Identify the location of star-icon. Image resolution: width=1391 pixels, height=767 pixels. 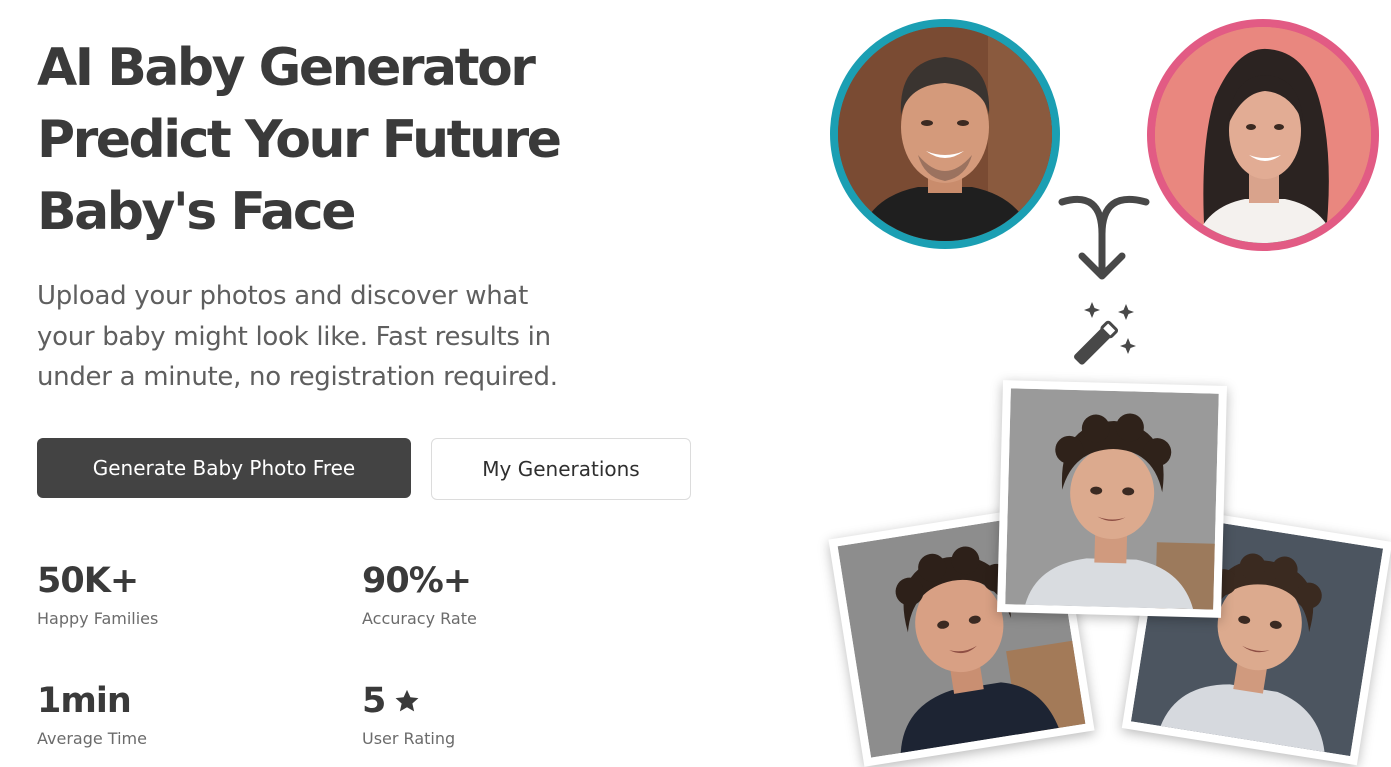
(407, 700).